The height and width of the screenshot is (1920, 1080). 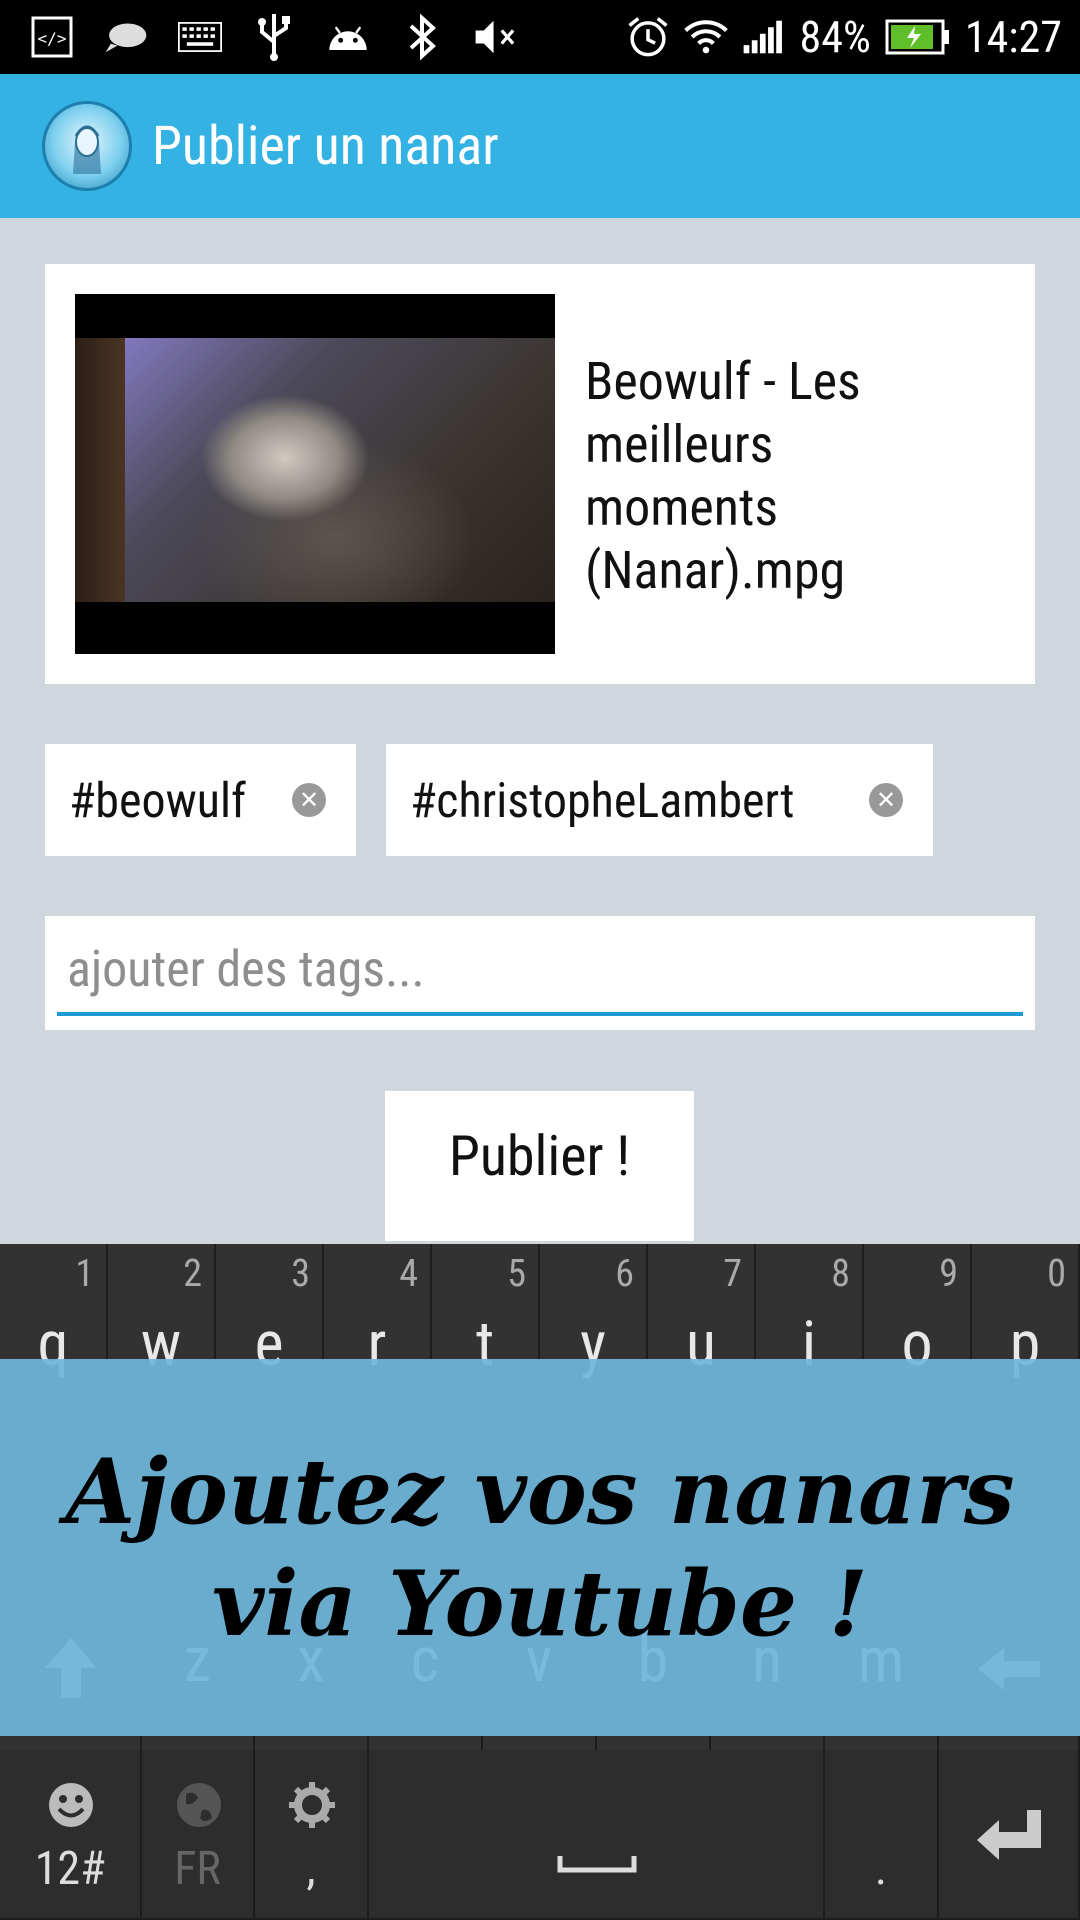 I want to click on mute-icon, so click(x=496, y=37).